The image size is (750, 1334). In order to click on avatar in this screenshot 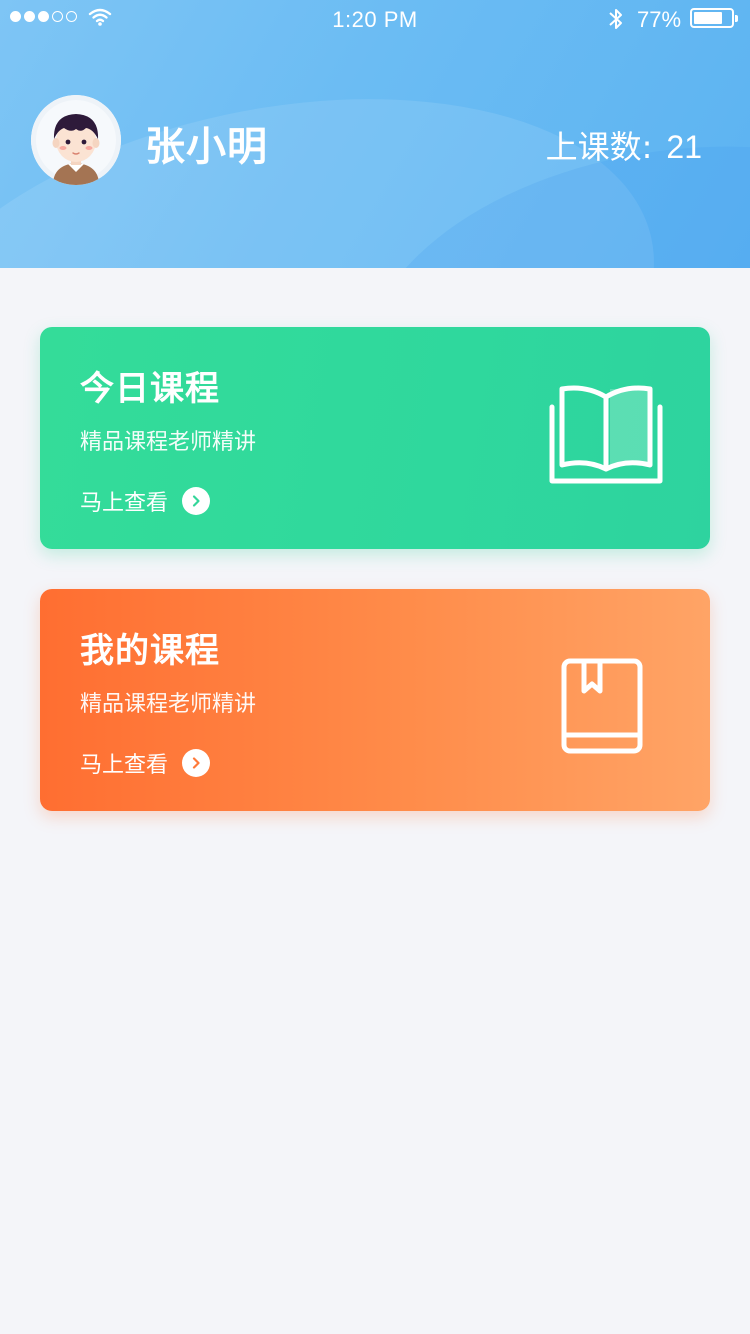, I will do `click(76, 140)`.